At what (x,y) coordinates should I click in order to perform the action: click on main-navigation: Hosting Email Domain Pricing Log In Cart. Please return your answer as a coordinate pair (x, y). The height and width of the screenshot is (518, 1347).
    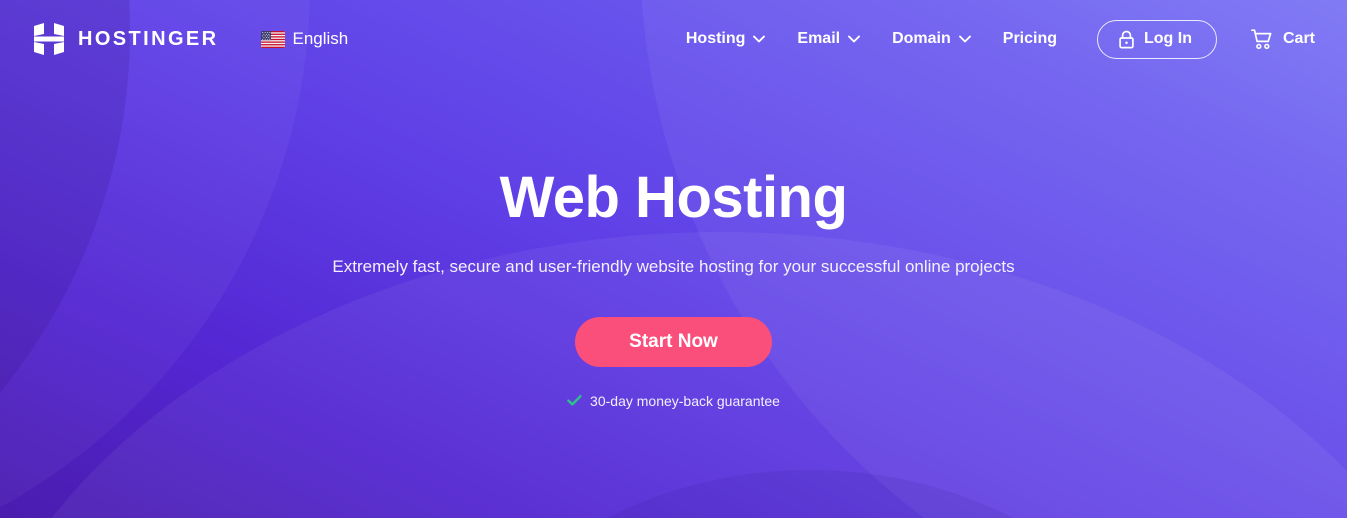
    Looking at the image, I should click on (992, 39).